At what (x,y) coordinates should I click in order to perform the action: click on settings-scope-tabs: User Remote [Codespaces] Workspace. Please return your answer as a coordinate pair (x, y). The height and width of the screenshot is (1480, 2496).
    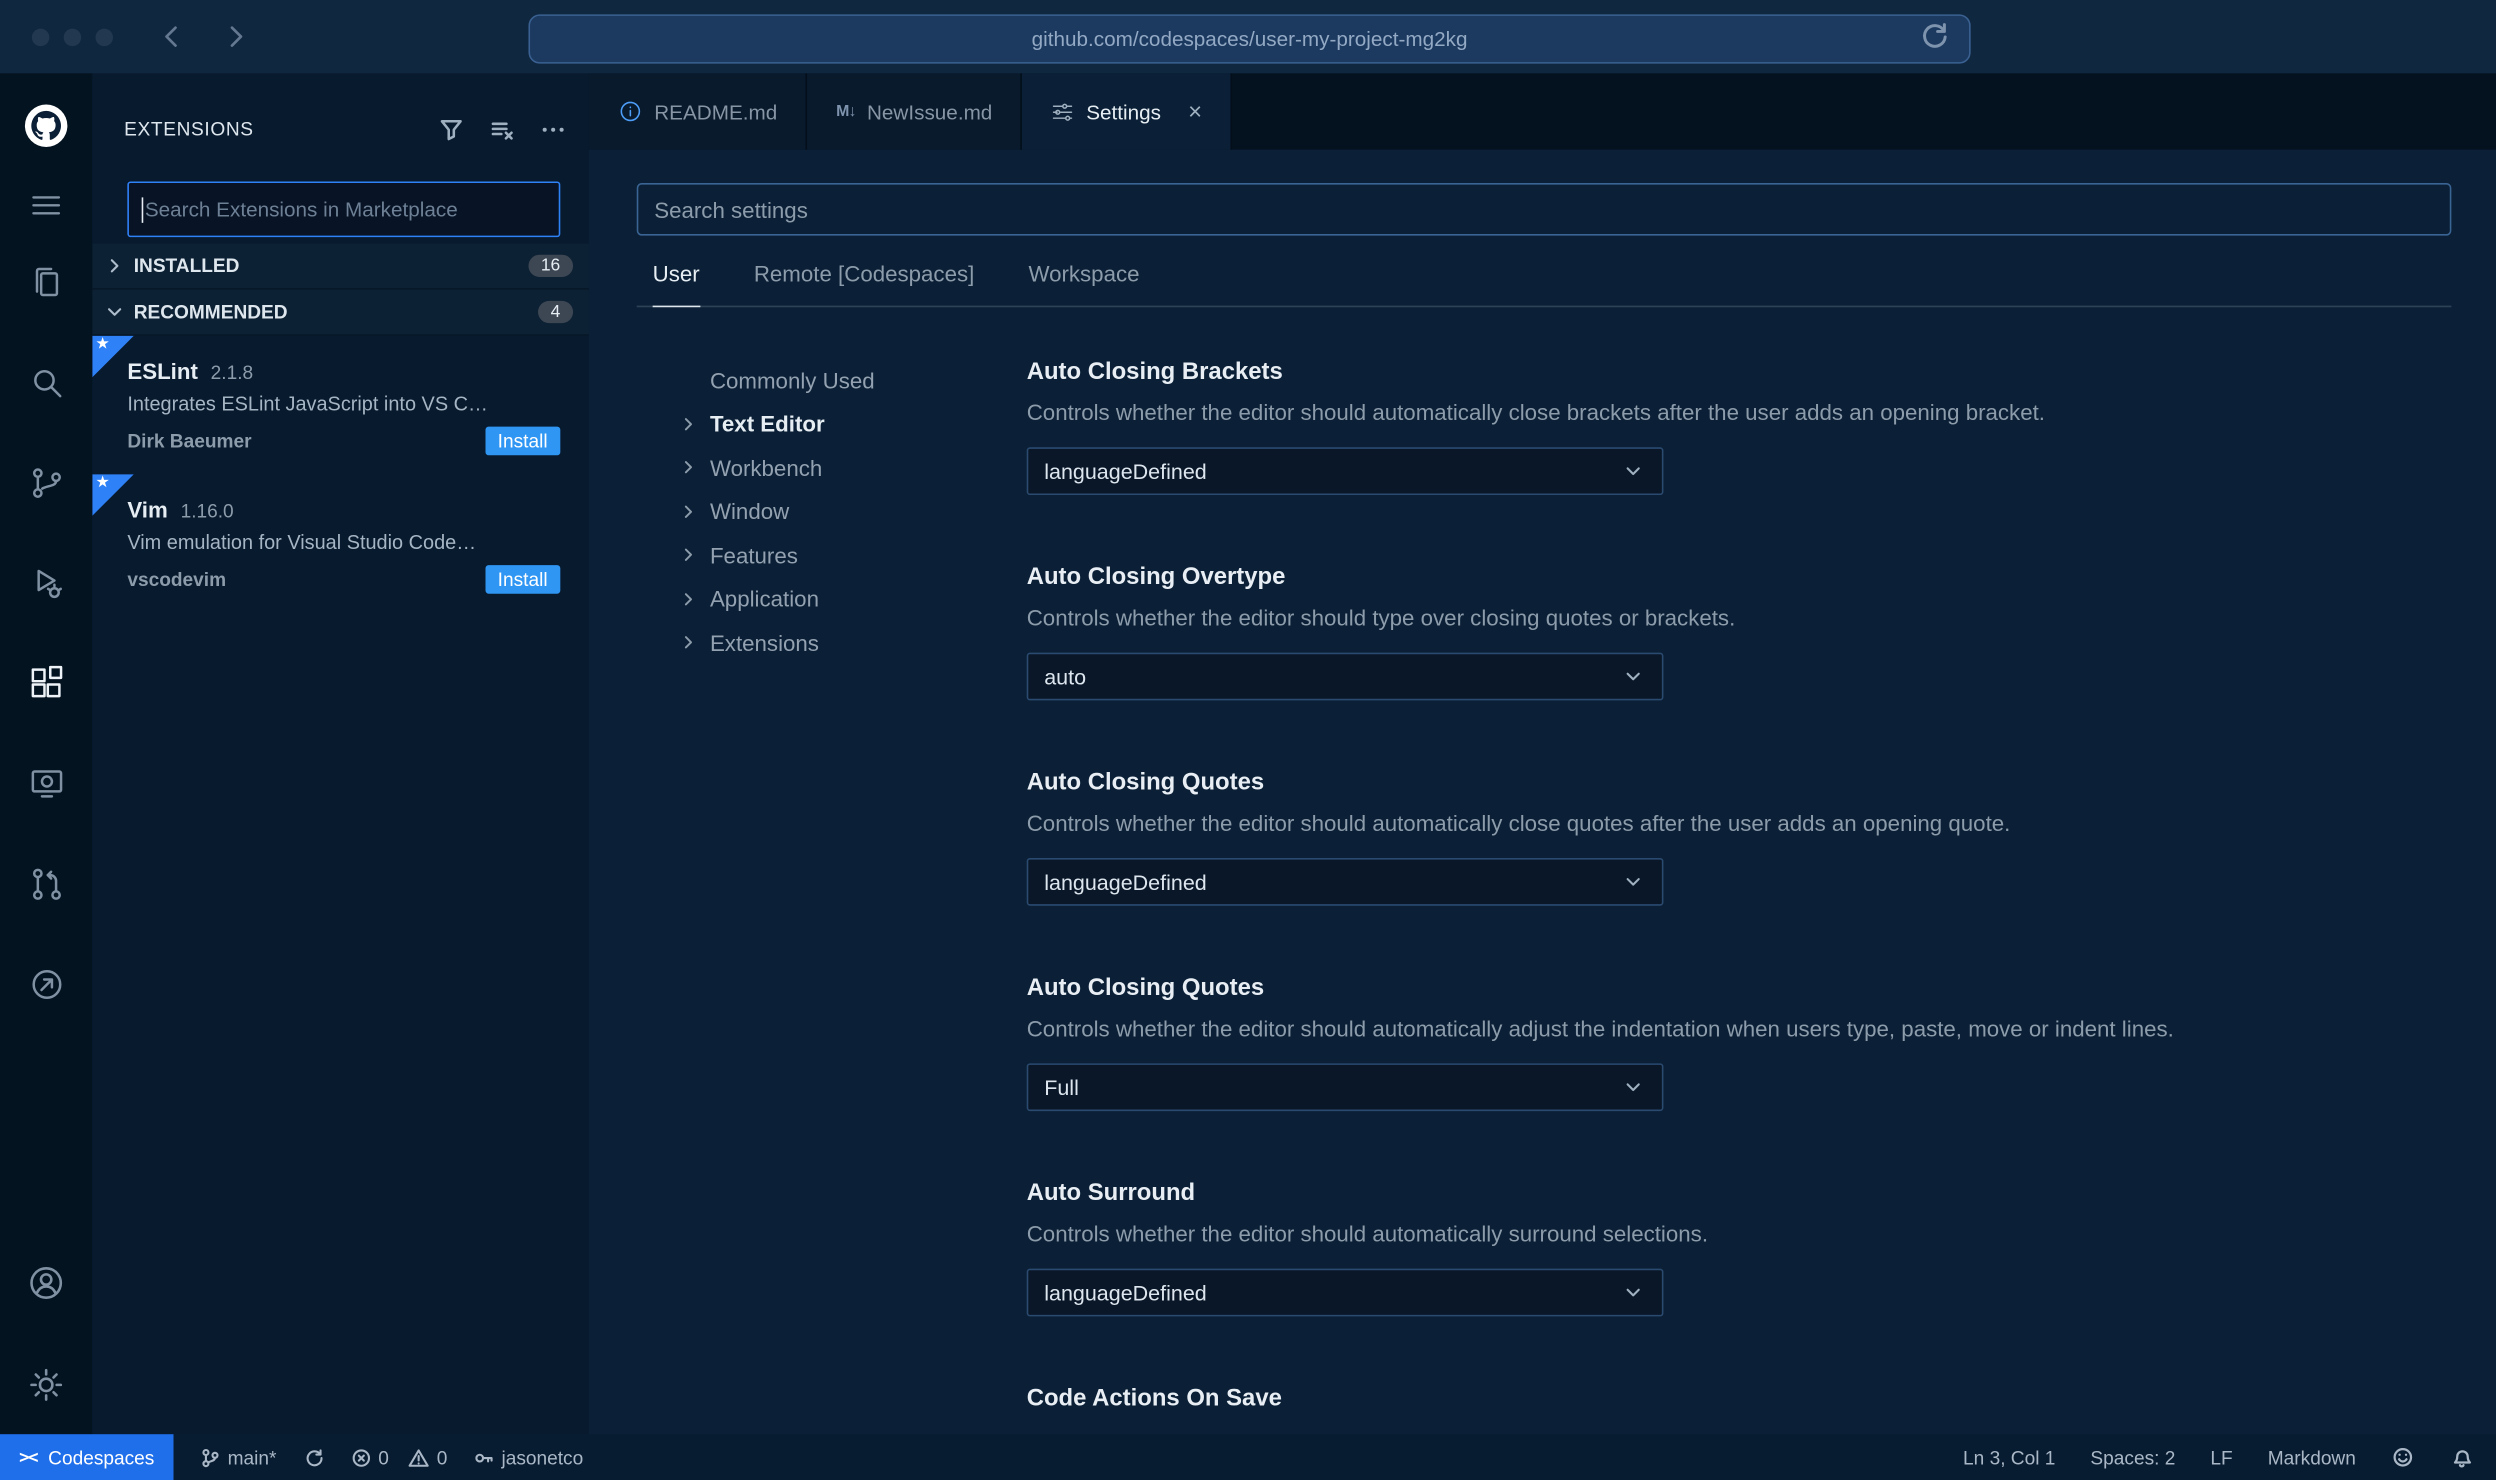
    Looking at the image, I should click on (1544, 284).